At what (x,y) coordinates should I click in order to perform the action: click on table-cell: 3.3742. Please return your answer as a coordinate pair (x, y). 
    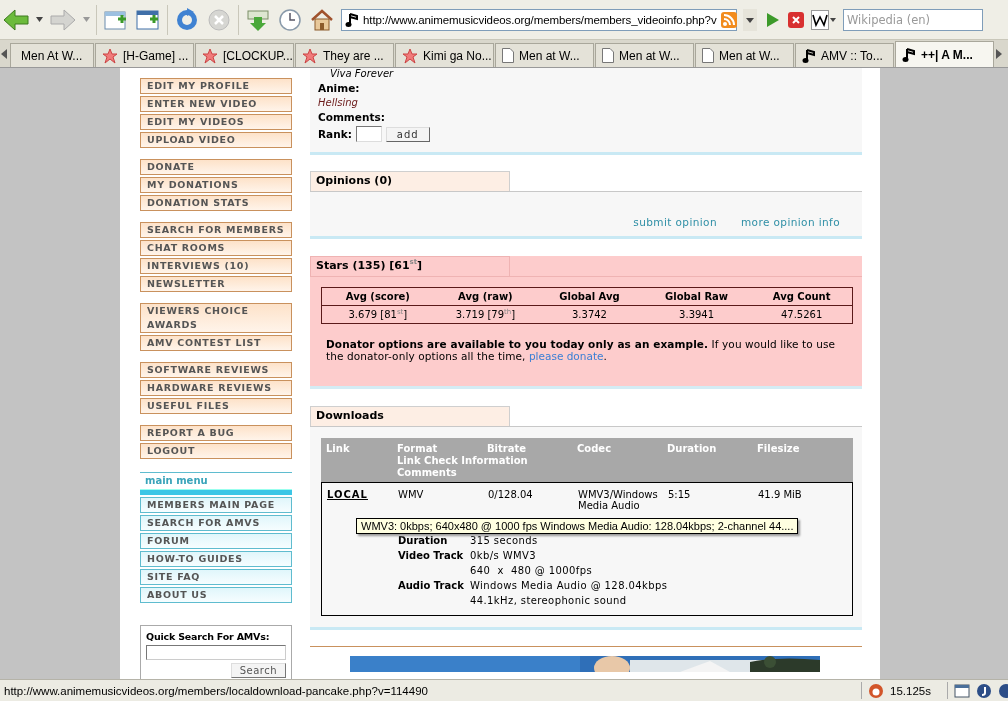
    Looking at the image, I should click on (589, 314).